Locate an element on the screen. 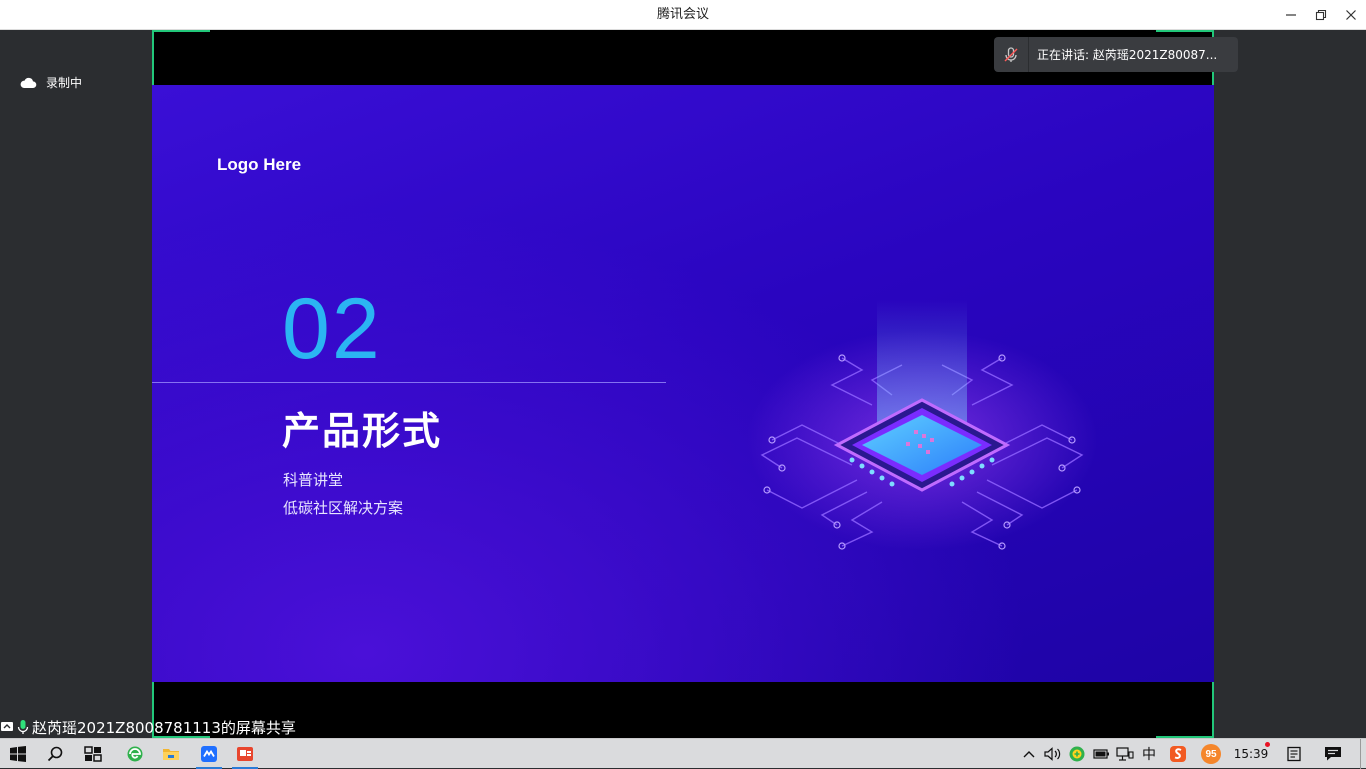  frame-corner-top-left-v is located at coordinates (153, 59).